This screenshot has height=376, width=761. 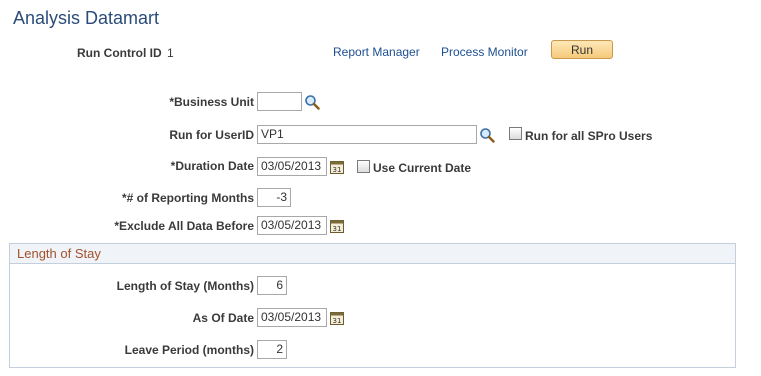 What do you see at coordinates (363, 166) in the screenshot?
I see `use-current-date-checkbox` at bounding box center [363, 166].